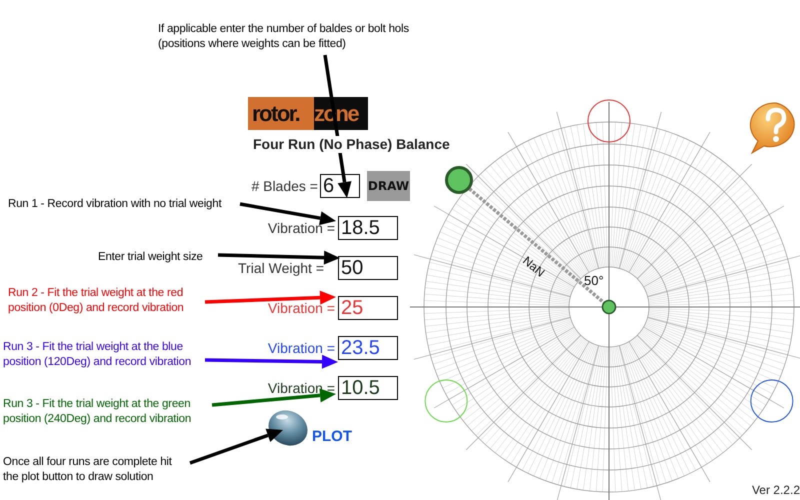 The width and height of the screenshot is (800, 500). I want to click on field-label: # Blades =, so click(284, 186).